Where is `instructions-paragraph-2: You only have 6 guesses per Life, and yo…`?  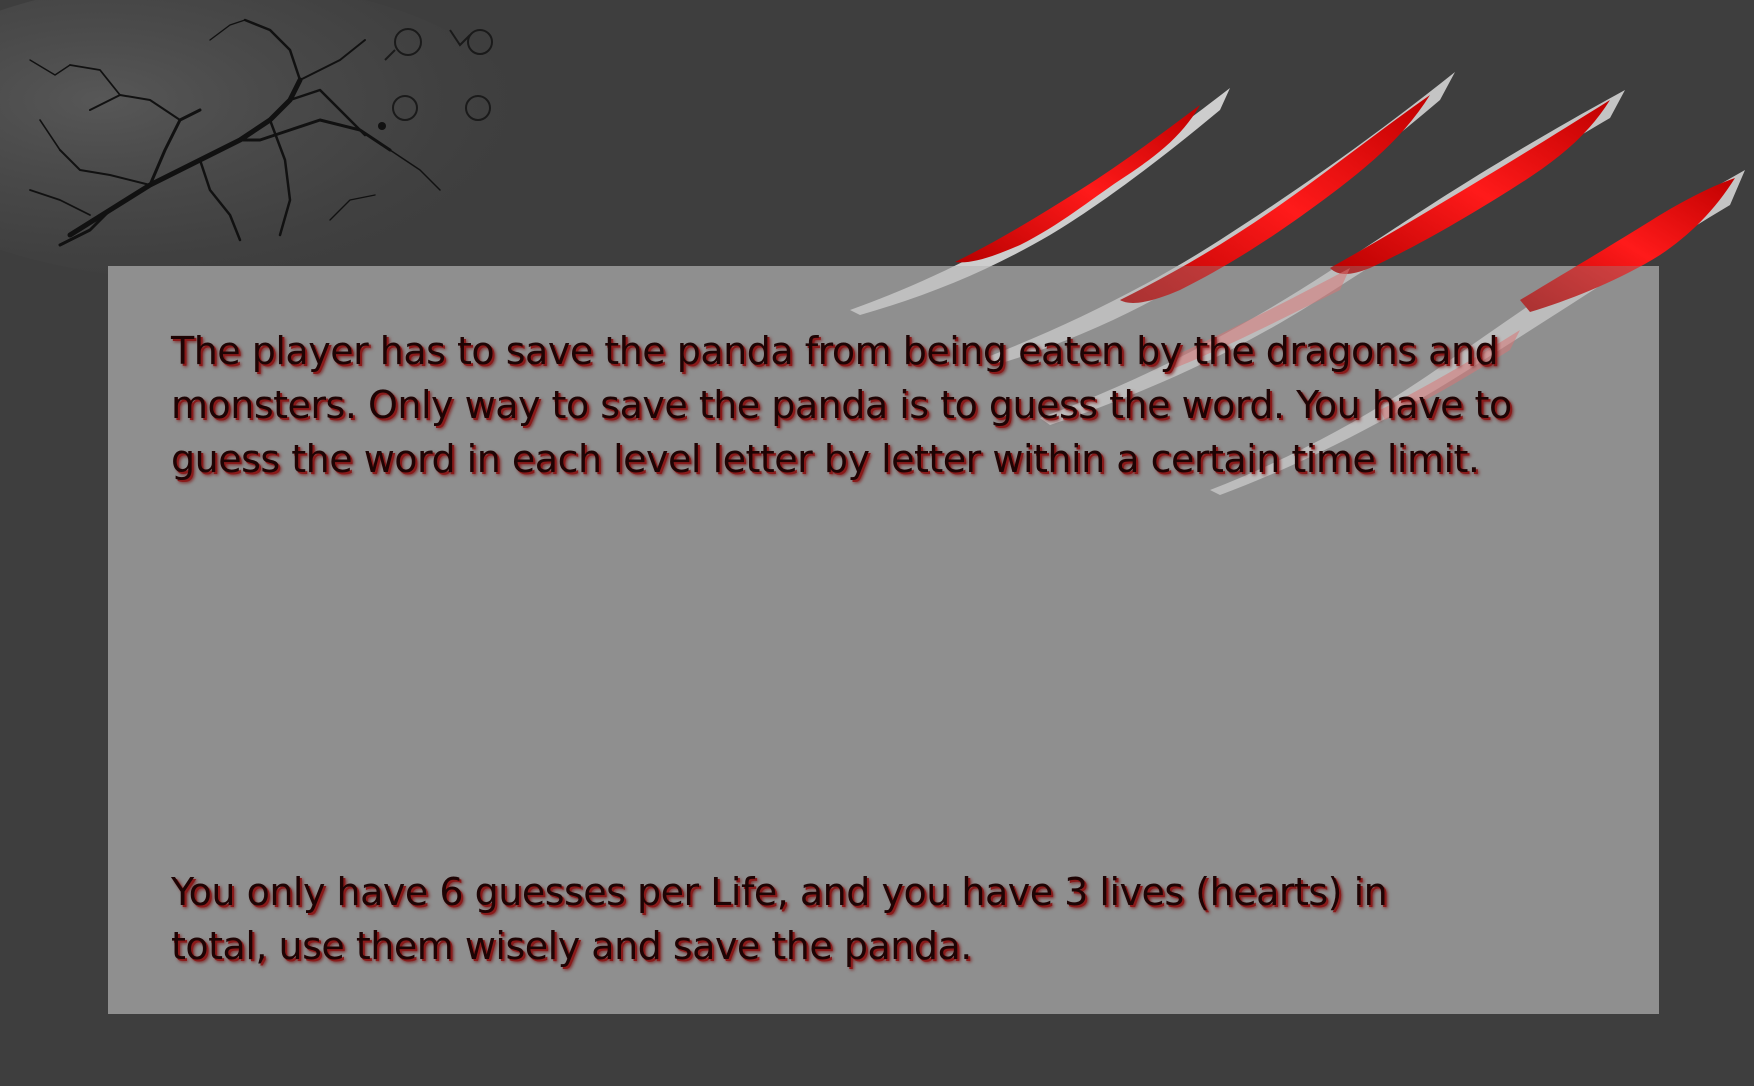 instructions-paragraph-2: You only have 6 guesses per Life, and yo… is located at coordinates (779, 919).